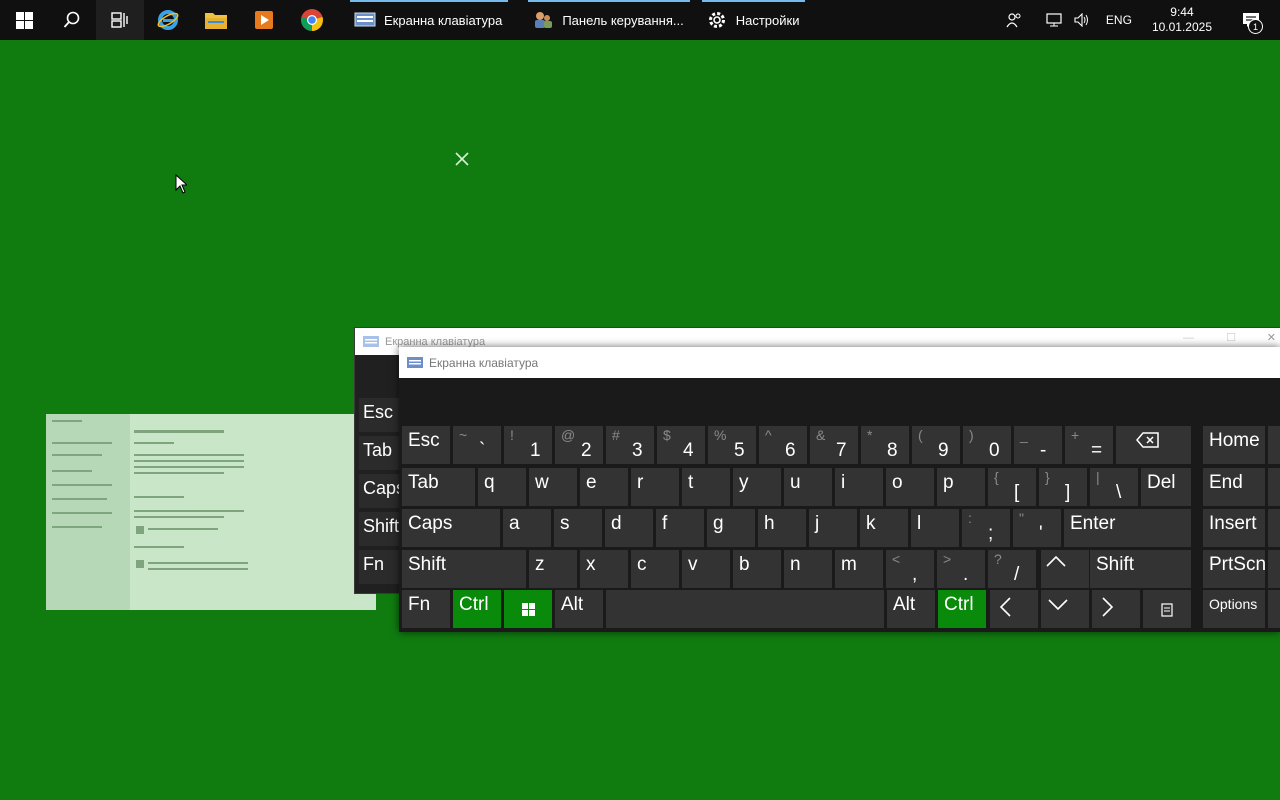  What do you see at coordinates (629, 528) in the screenshot?
I see `key-d: d` at bounding box center [629, 528].